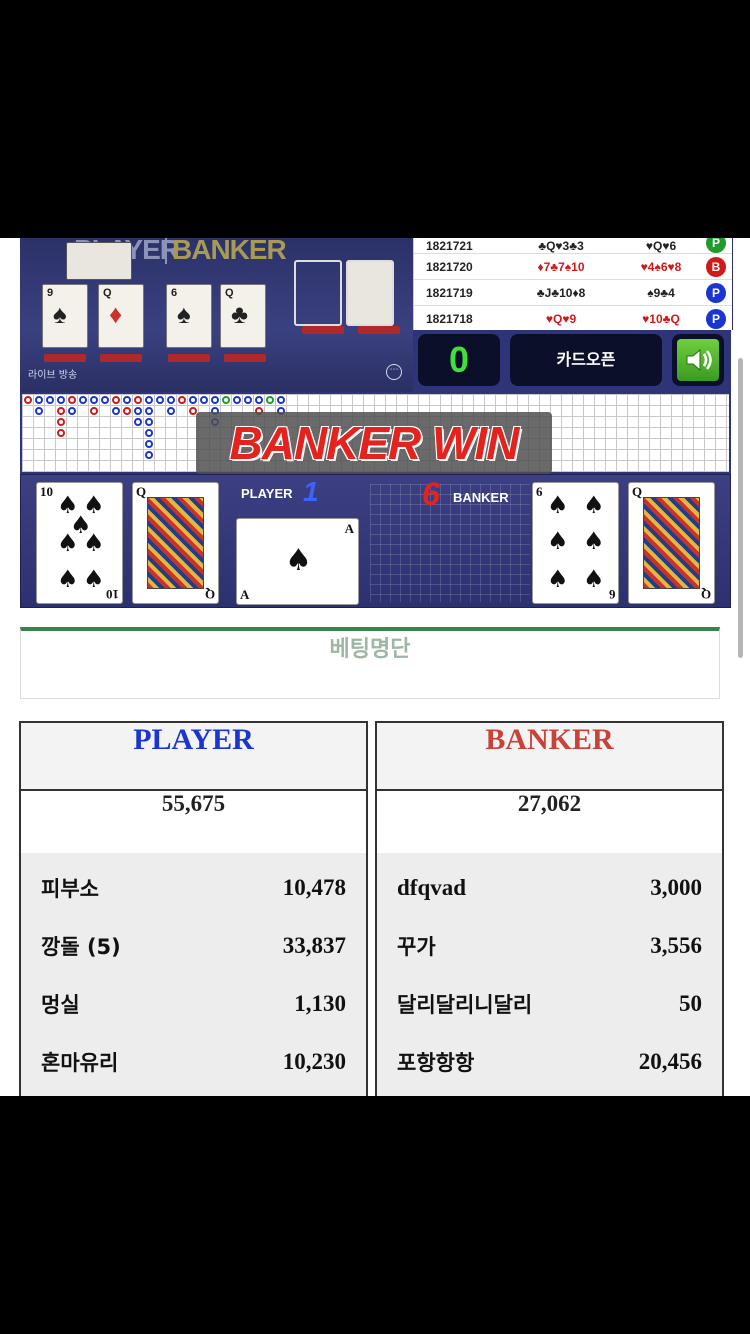  I want to click on banker-bet-list: dfqvad 3,000 꾸가 3,556 달리달리니달리 50 포항항항 20,456, so click(549, 974).